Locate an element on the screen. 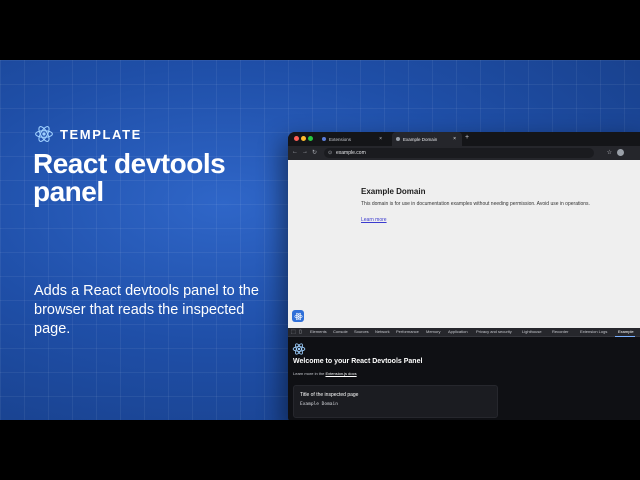 The image size is (640, 480). devtools-tab-console: Console is located at coordinates (340, 331).